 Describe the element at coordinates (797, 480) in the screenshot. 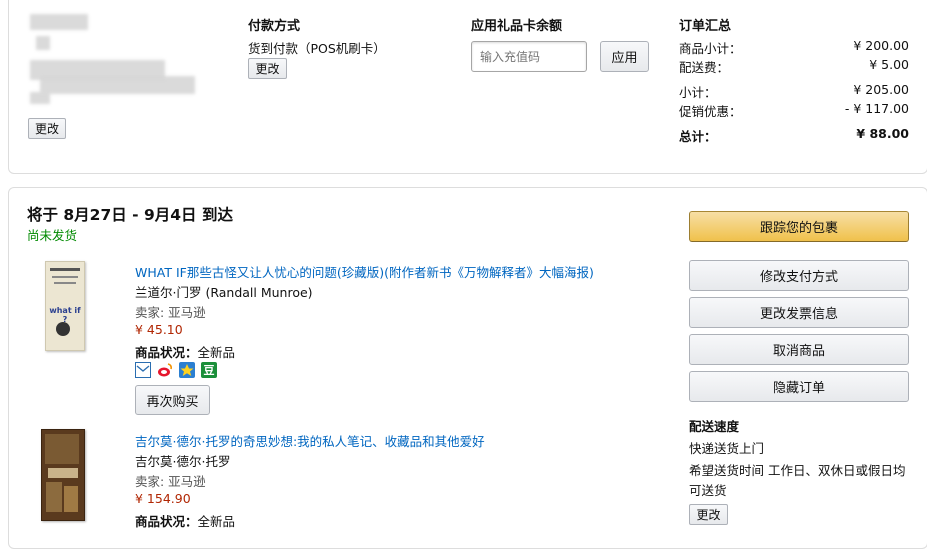

I see `delivery-time-preference: 希望送货时间 工作日、双休日或假日均可送货` at that location.